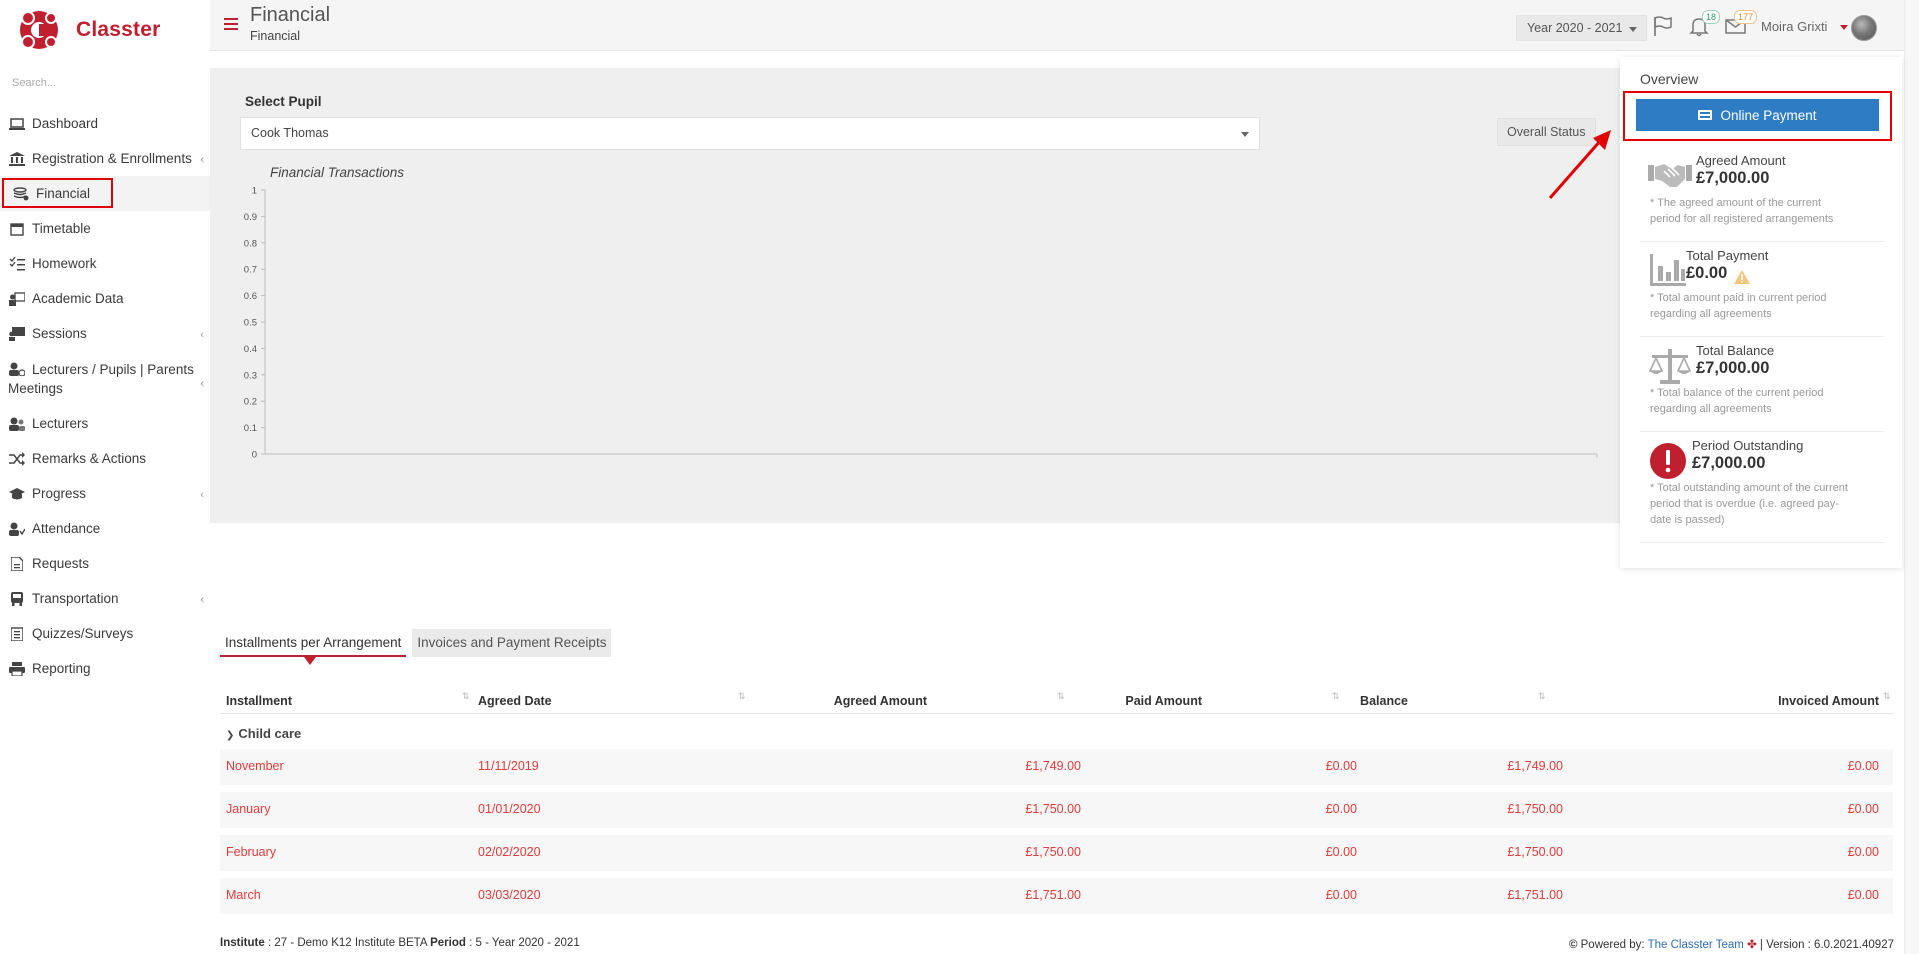  Describe the element at coordinates (508, 766) in the screenshot. I see `cell-agreed-date: 11/11/2019` at that location.